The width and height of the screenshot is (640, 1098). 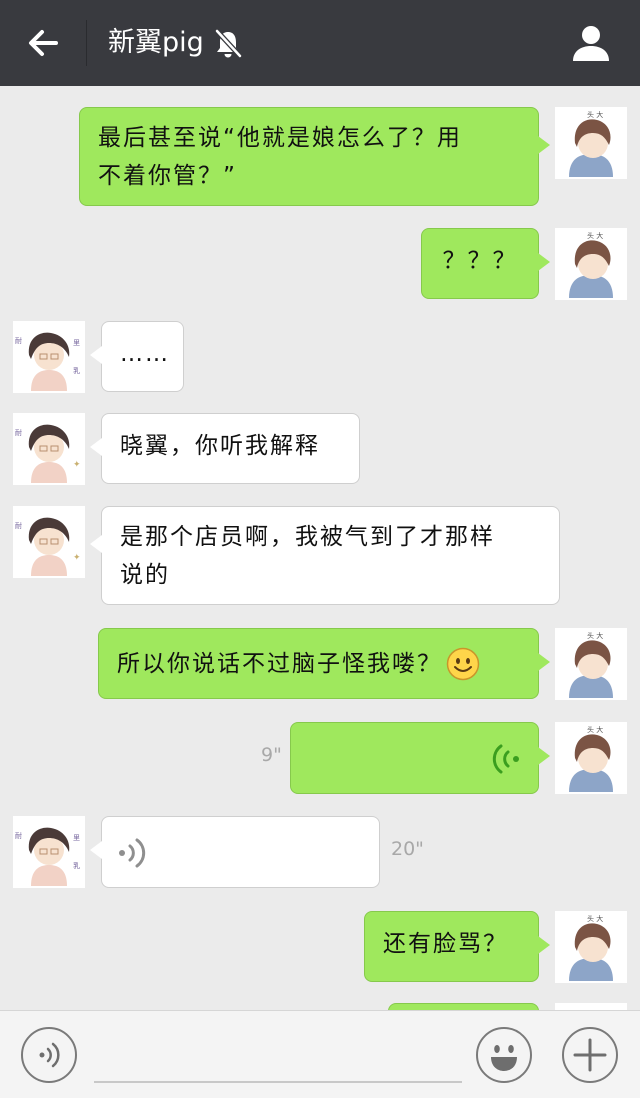 I want to click on message-bubble-incoming: 晓翼，你听我解释, so click(x=225, y=448).